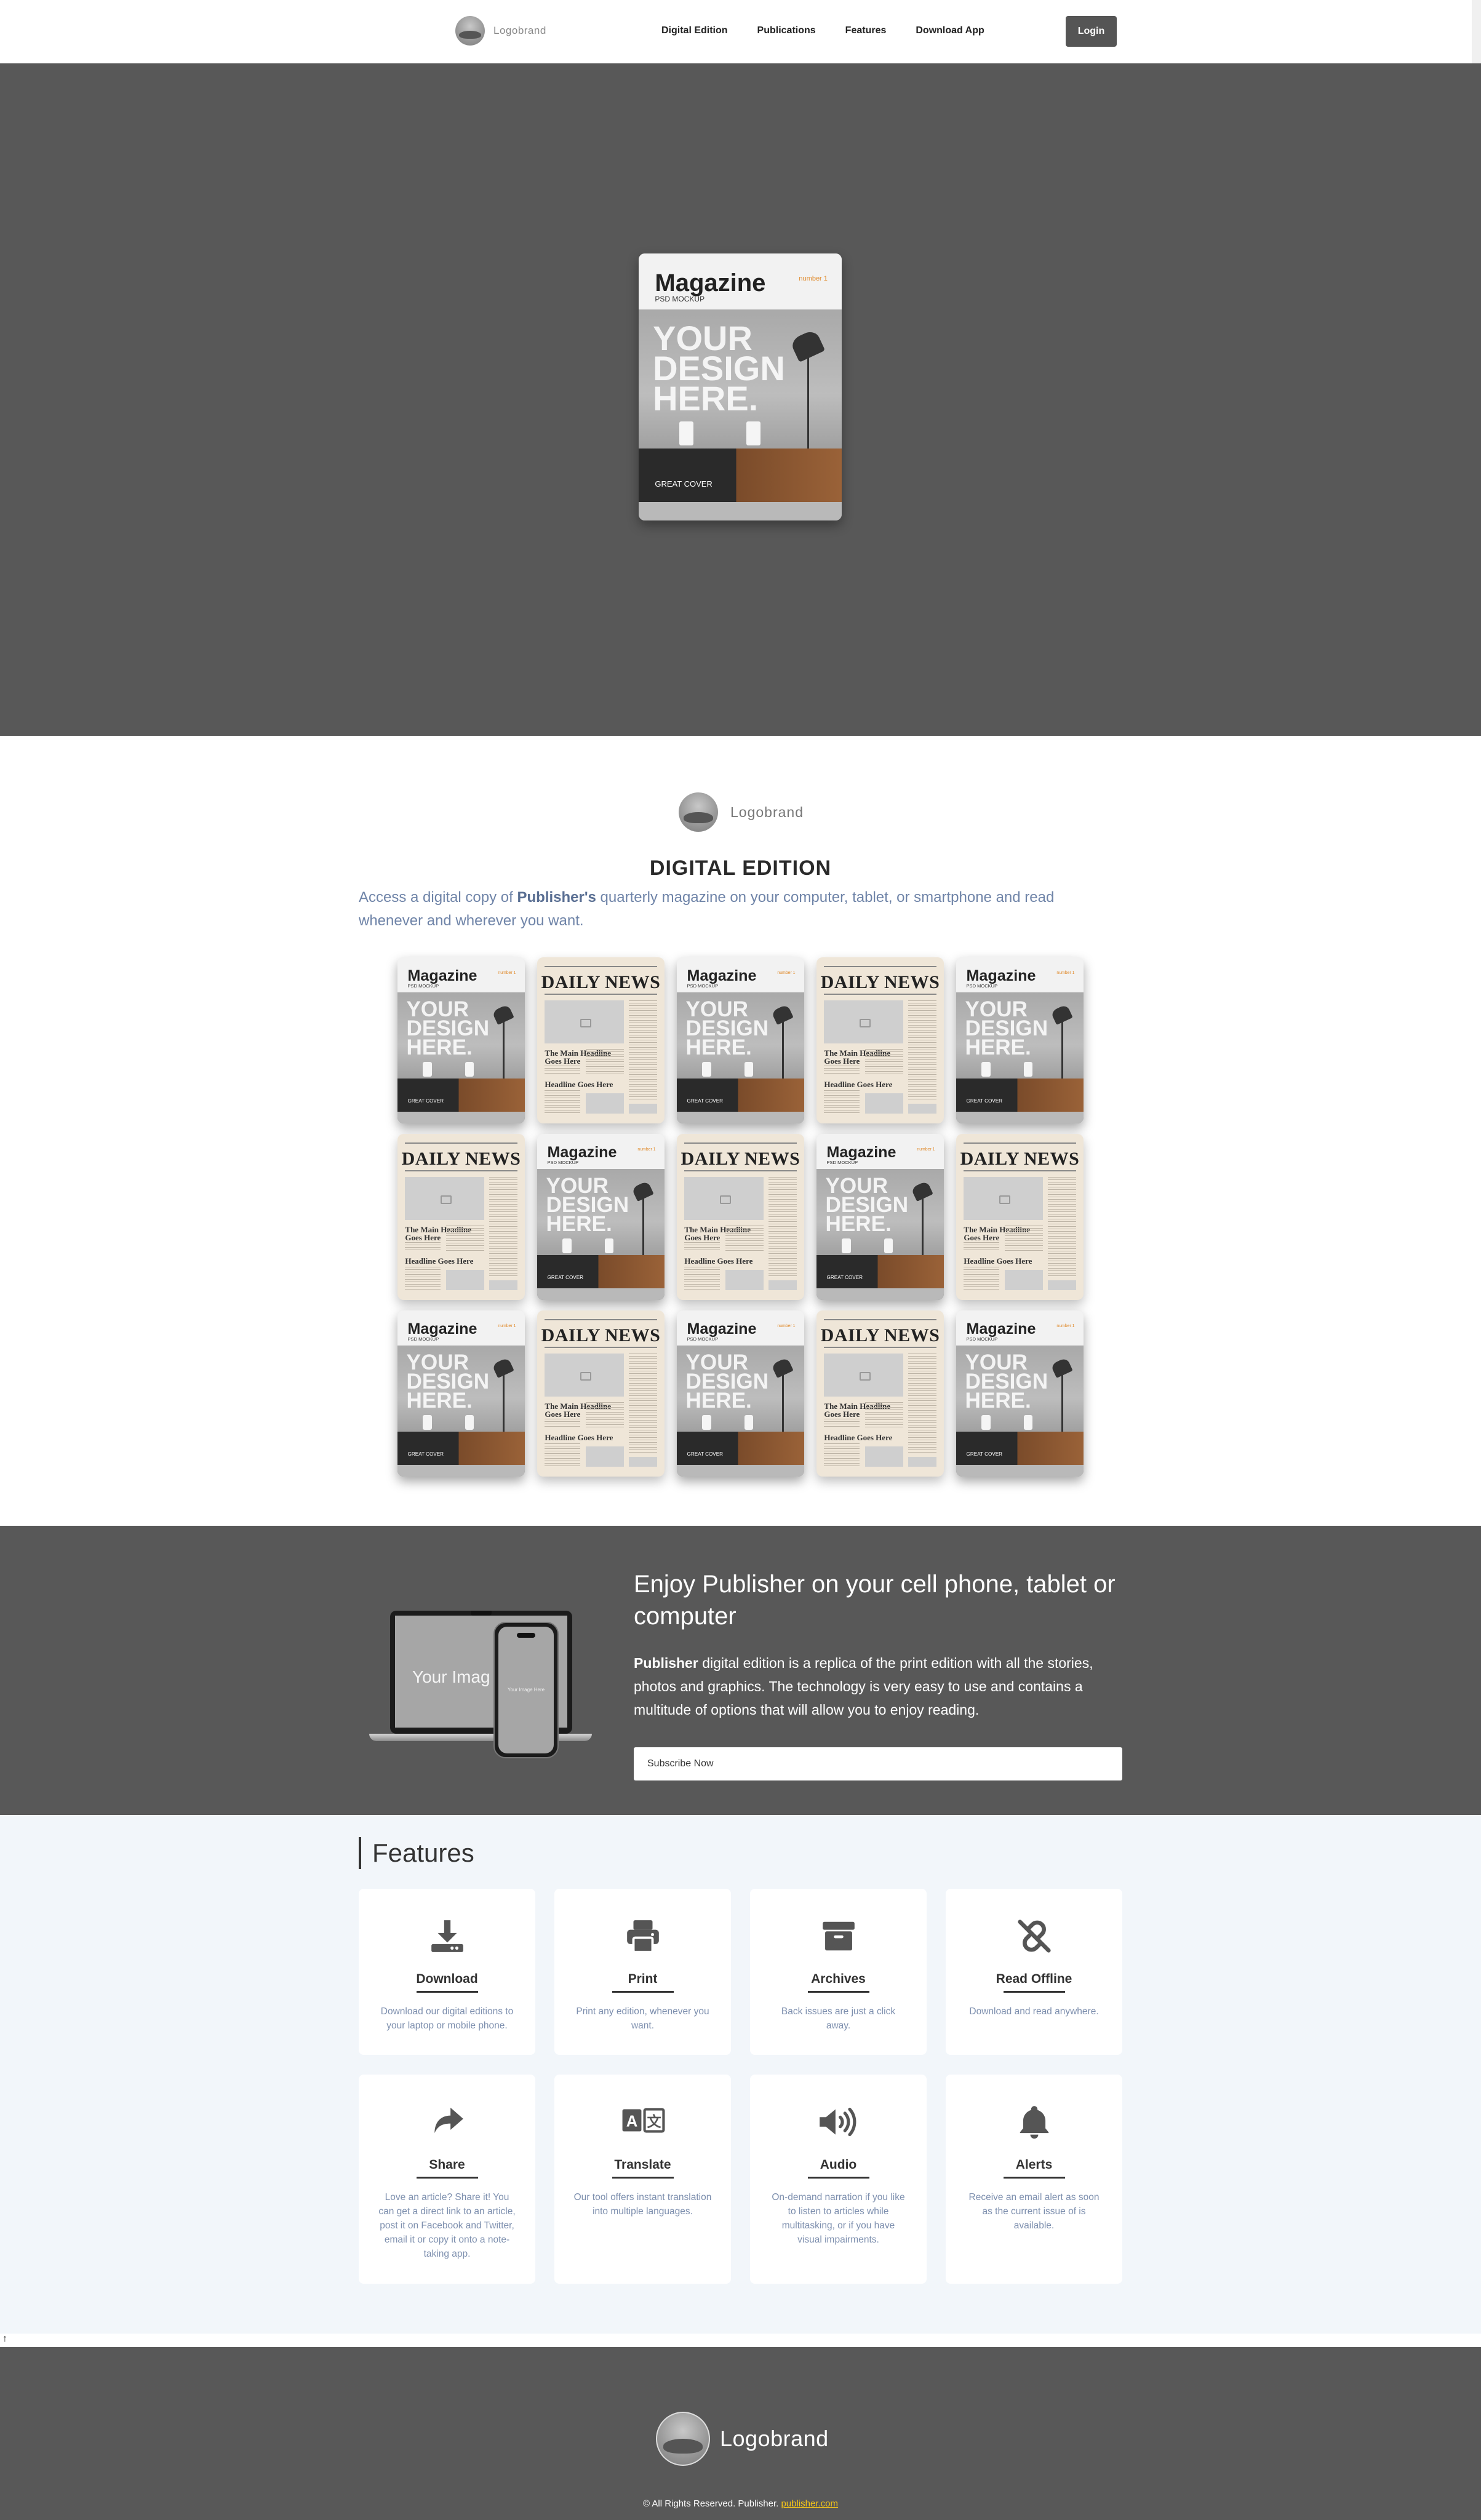 This screenshot has height=2520, width=1481. I want to click on footer-logo: Logobrand, so click(742, 2439).